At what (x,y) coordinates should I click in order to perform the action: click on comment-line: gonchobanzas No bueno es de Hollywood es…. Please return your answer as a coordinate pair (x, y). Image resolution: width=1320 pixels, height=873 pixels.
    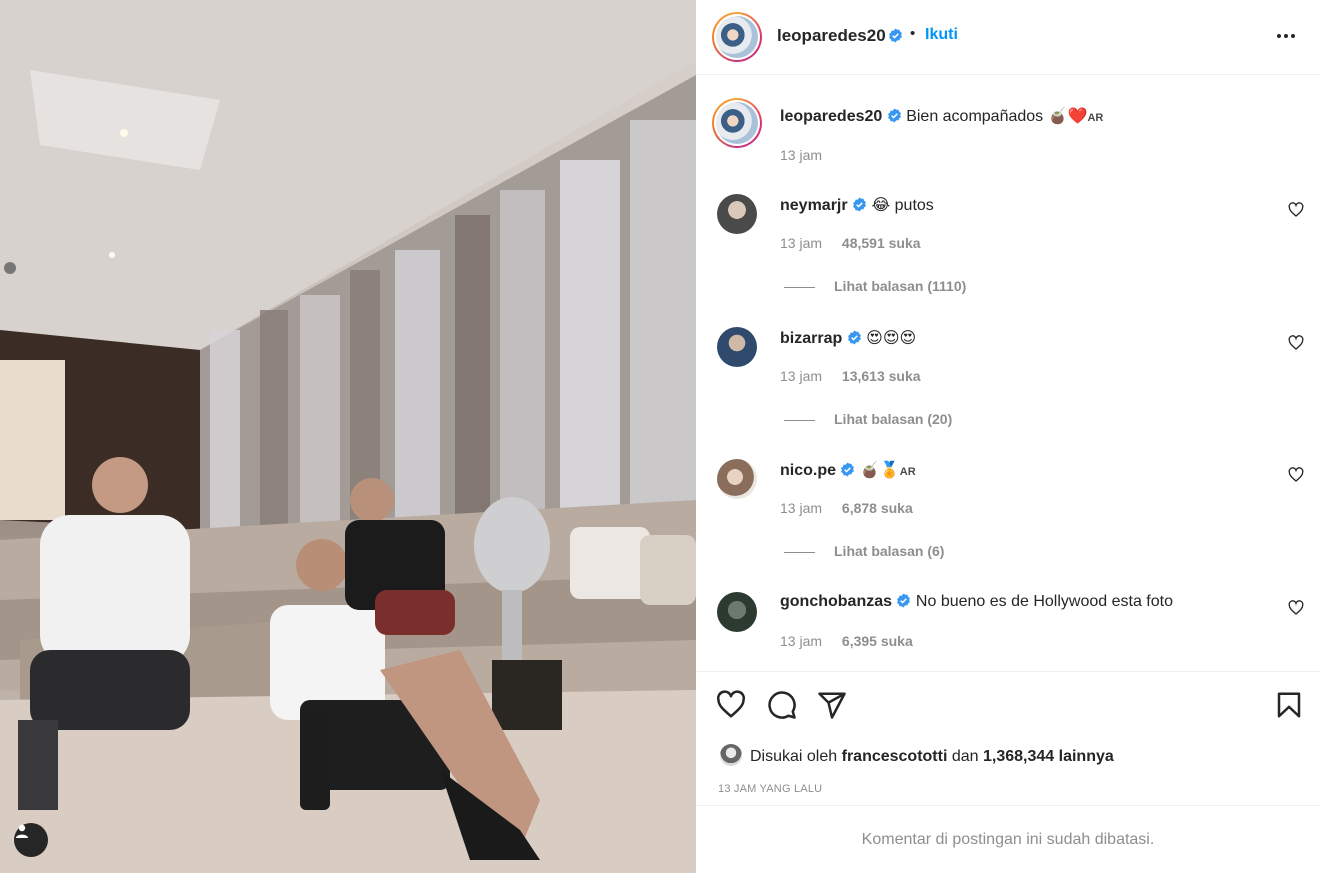
    Looking at the image, I should click on (976, 602).